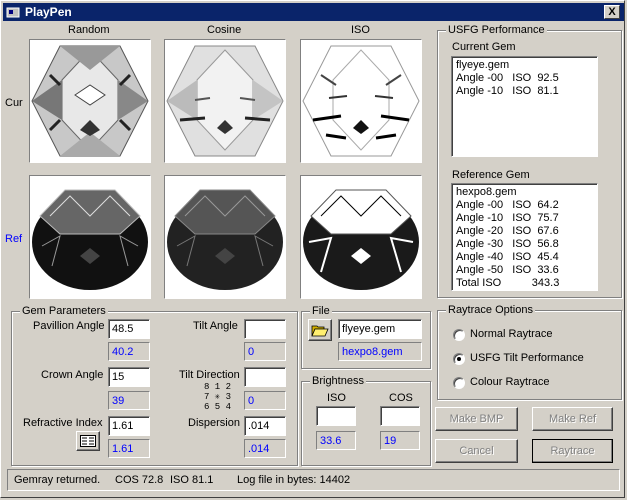 The width and height of the screenshot is (627, 500). I want to click on tilt-direction-compass: 8 1 2 7 ✳ 3 6 5 4, so click(217, 397).